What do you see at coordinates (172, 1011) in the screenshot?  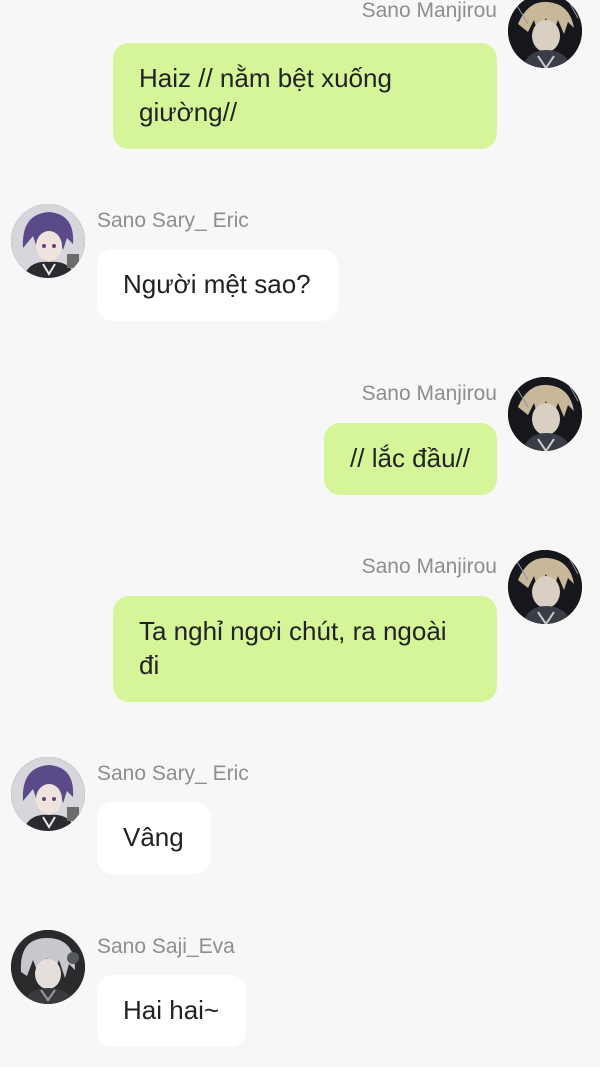 I see `message-bubble: Hai hai~` at bounding box center [172, 1011].